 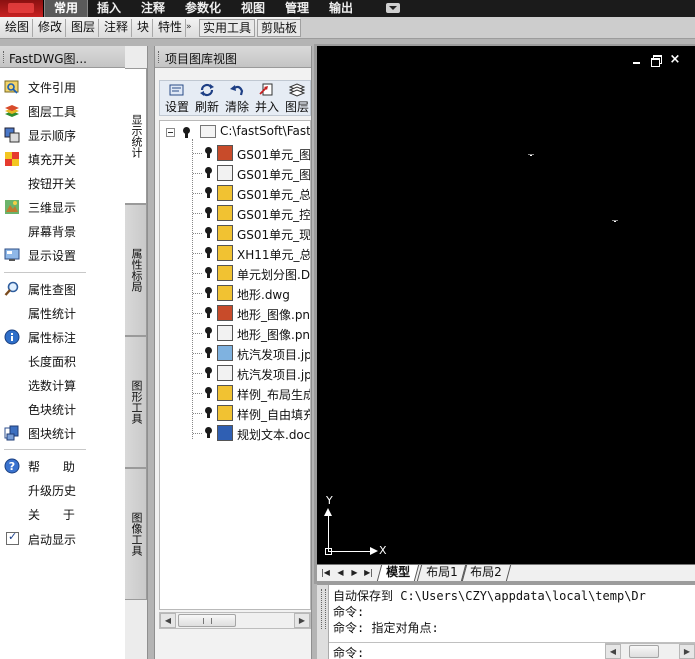 What do you see at coordinates (233, 57) in the screenshot?
I see `project-library-title-bar: 项目图库视图` at bounding box center [233, 57].